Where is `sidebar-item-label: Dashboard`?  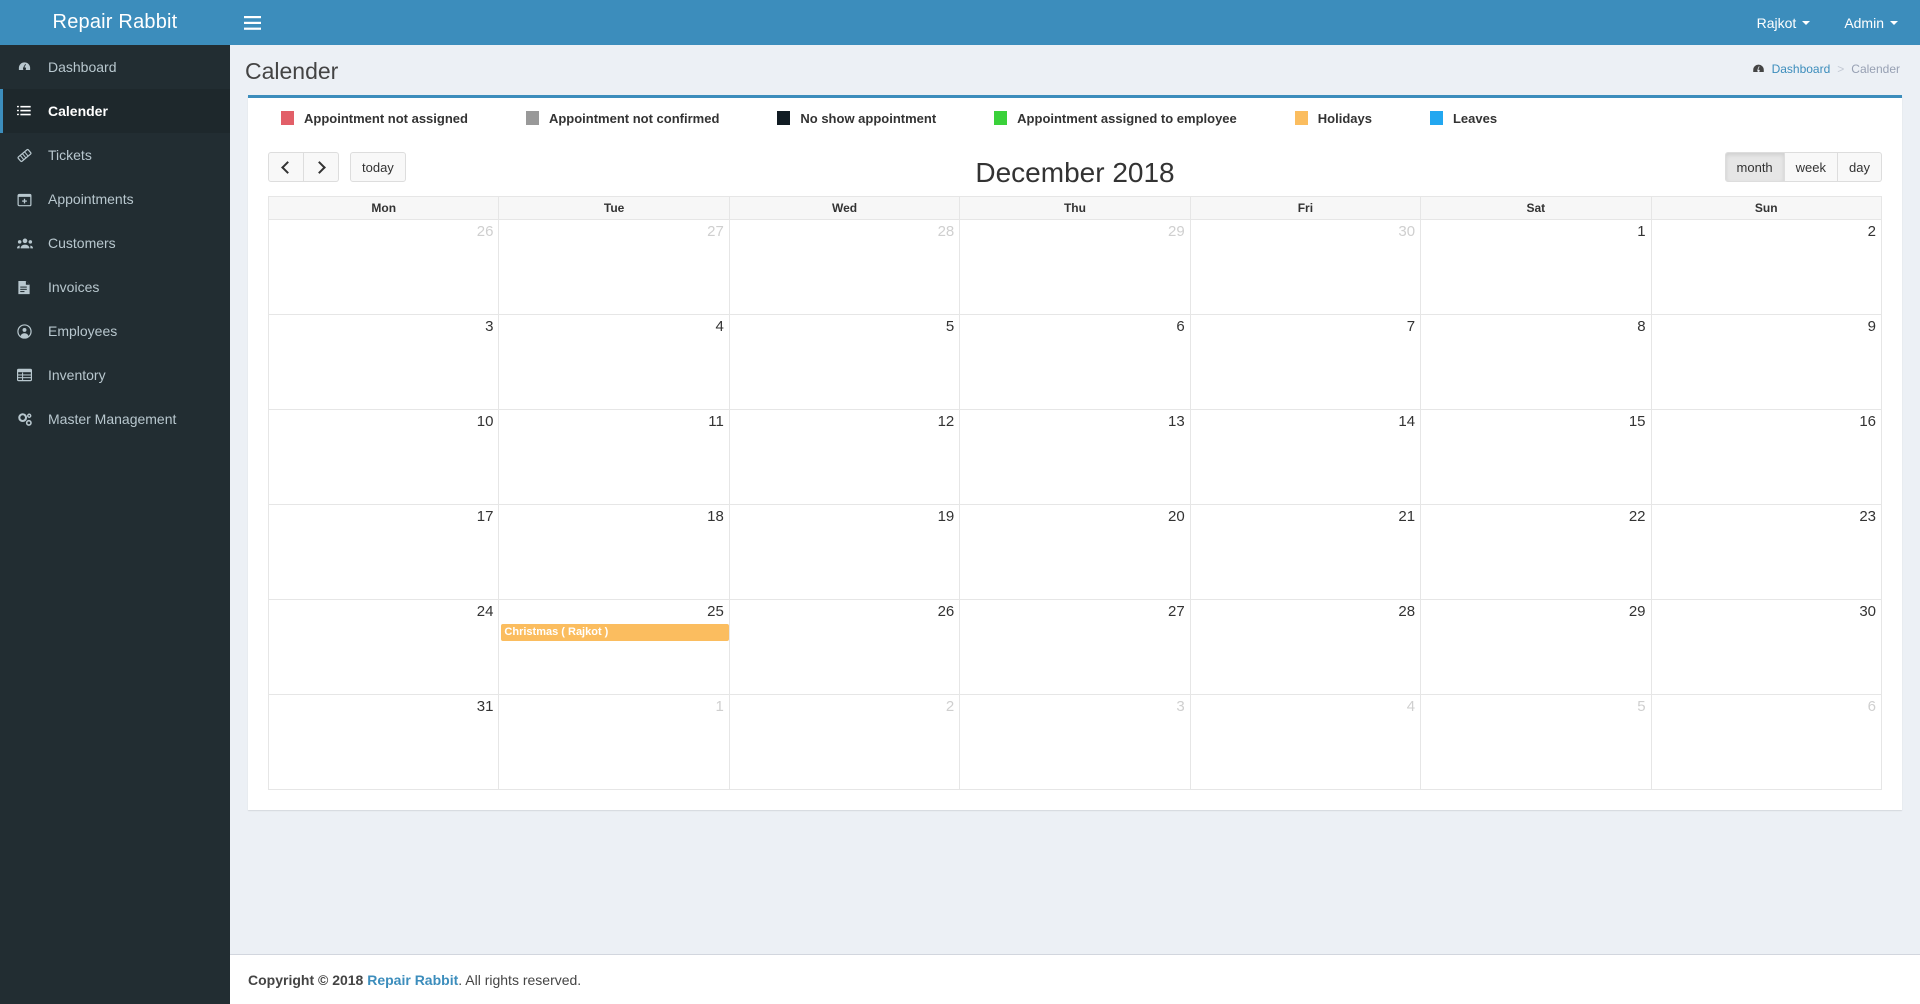 sidebar-item-label: Dashboard is located at coordinates (82, 67).